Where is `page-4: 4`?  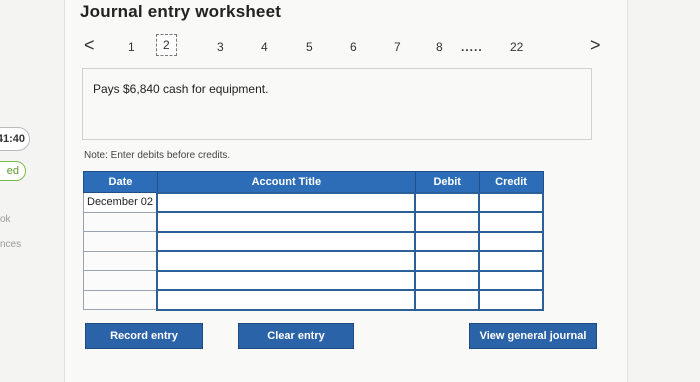 page-4: 4 is located at coordinates (264, 47).